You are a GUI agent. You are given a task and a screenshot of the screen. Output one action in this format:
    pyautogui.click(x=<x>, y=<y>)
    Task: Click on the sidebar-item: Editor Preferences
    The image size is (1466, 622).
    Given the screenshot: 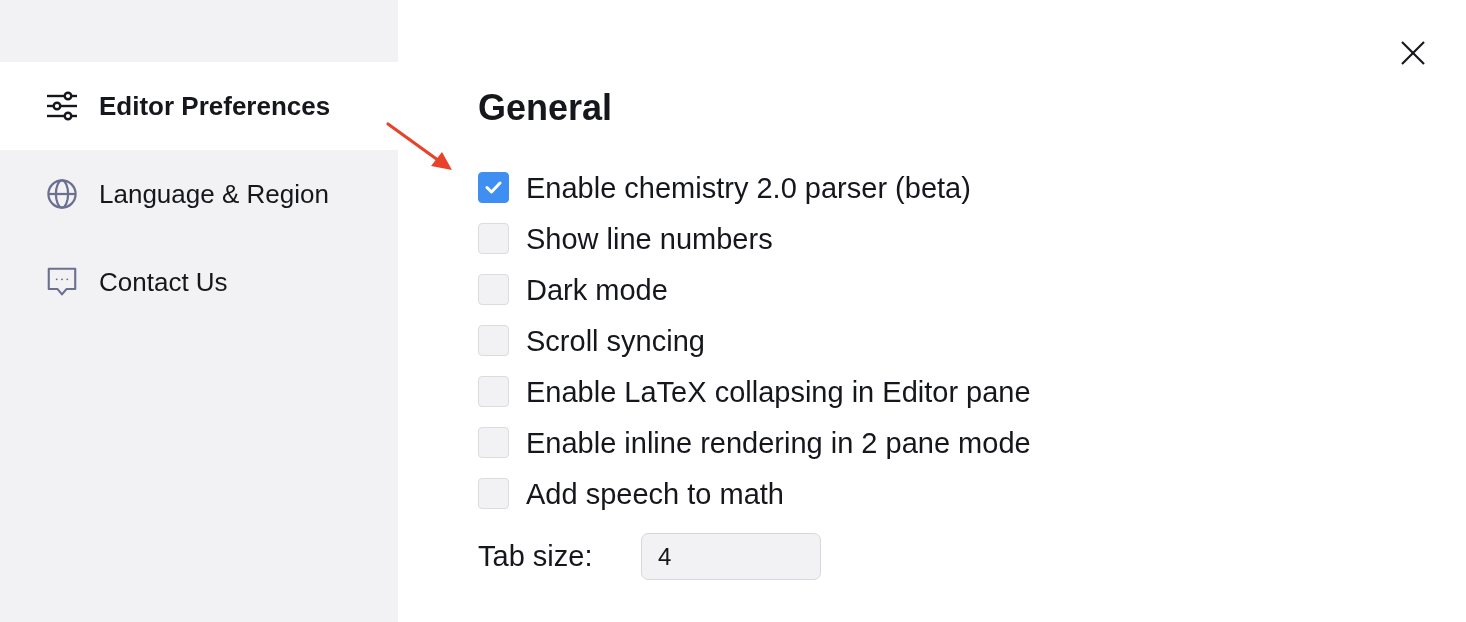 What is the action you would take?
    pyautogui.click(x=199, y=106)
    